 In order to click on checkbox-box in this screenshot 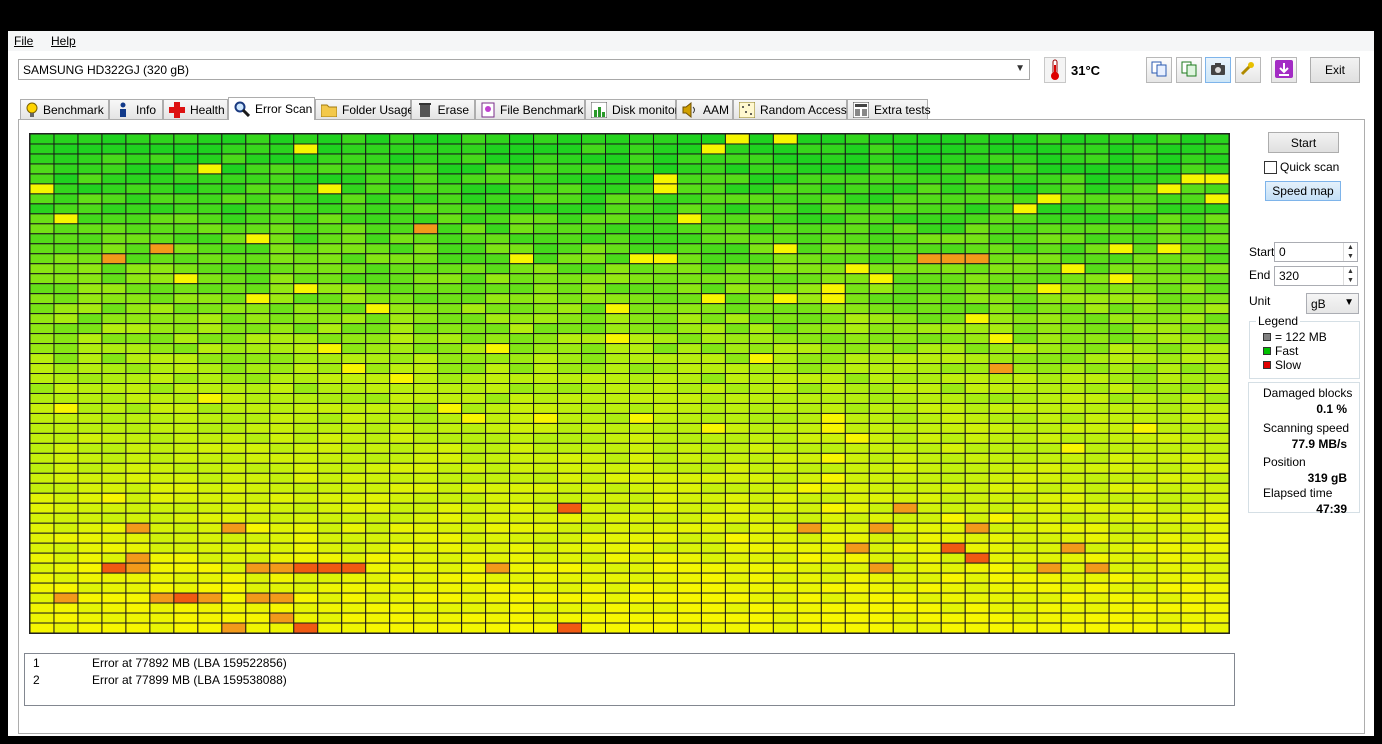, I will do `click(1270, 167)`.